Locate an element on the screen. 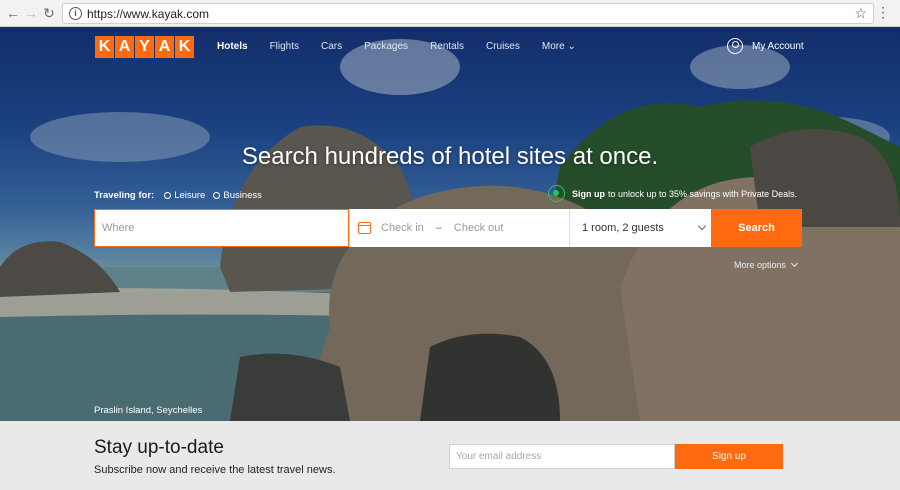 The width and height of the screenshot is (900, 490). date-range-picker: Check in – Check out is located at coordinates (459, 228).